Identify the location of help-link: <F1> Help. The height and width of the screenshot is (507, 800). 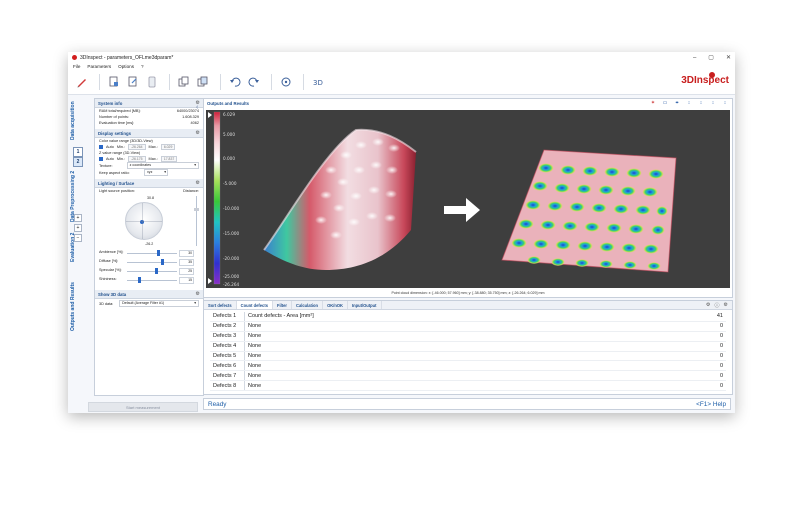
(711, 404).